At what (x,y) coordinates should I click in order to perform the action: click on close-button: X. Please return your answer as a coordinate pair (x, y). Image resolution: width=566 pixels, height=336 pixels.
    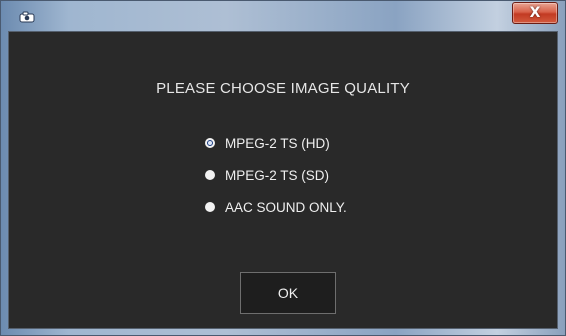
    Looking at the image, I should click on (535, 13).